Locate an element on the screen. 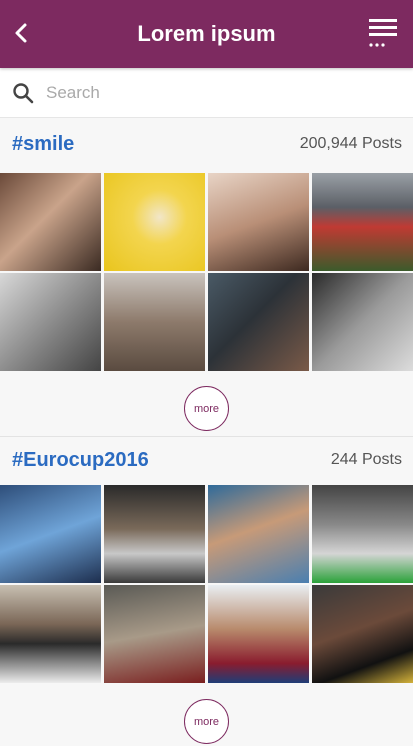 Image resolution: width=413 pixels, height=746 pixels. chevron-left-icon is located at coordinates (21, 33).